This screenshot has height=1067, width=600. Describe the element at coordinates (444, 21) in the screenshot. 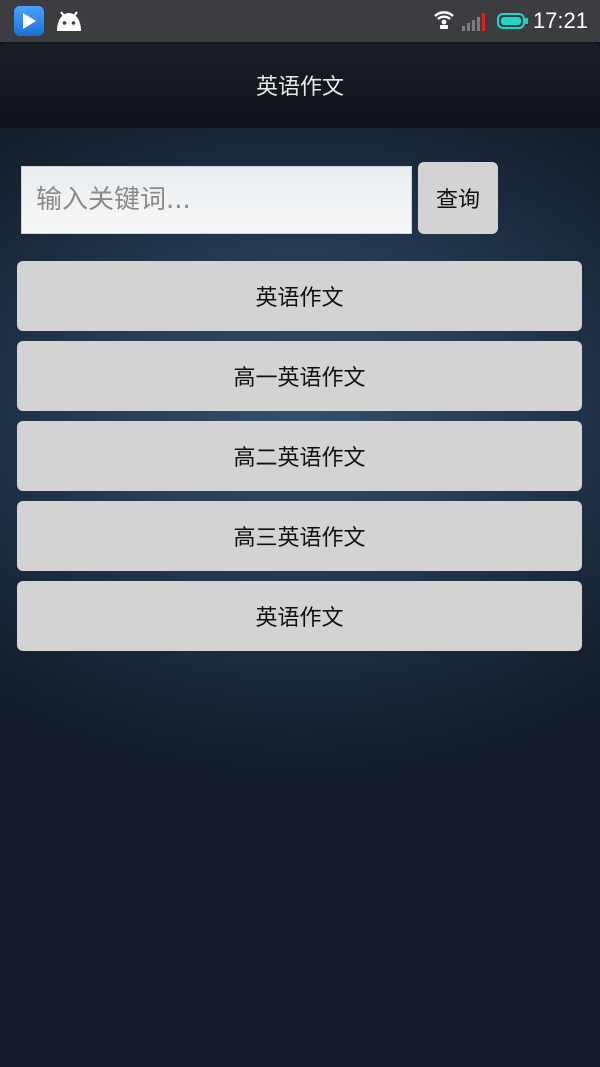

I see `wifi-icon` at that location.